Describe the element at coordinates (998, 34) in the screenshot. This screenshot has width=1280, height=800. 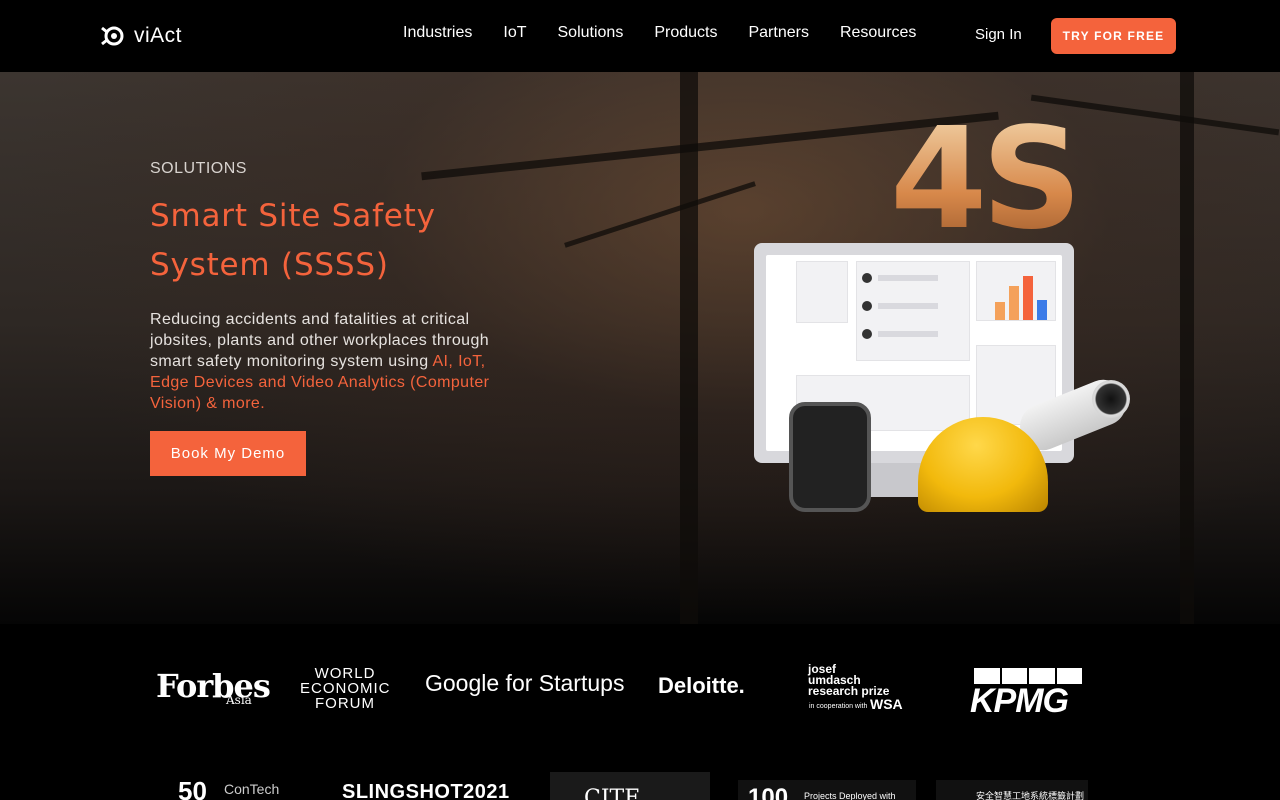
I see `sign-in-link: Sign In` at that location.